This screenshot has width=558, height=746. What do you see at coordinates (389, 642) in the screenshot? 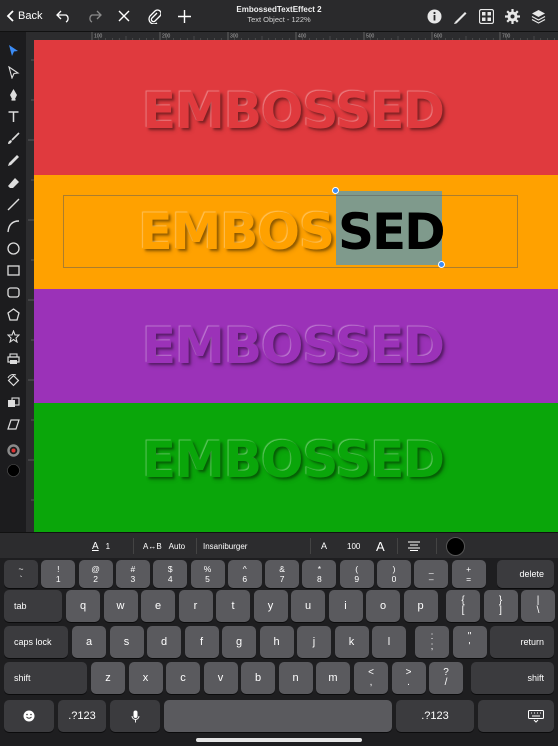
I see `key-l: l` at bounding box center [389, 642].